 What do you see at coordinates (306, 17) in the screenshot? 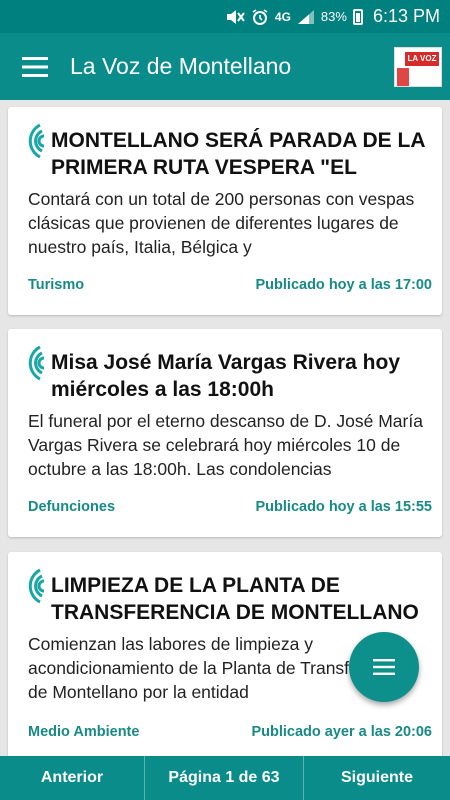
I see `signal-strength-icon` at bounding box center [306, 17].